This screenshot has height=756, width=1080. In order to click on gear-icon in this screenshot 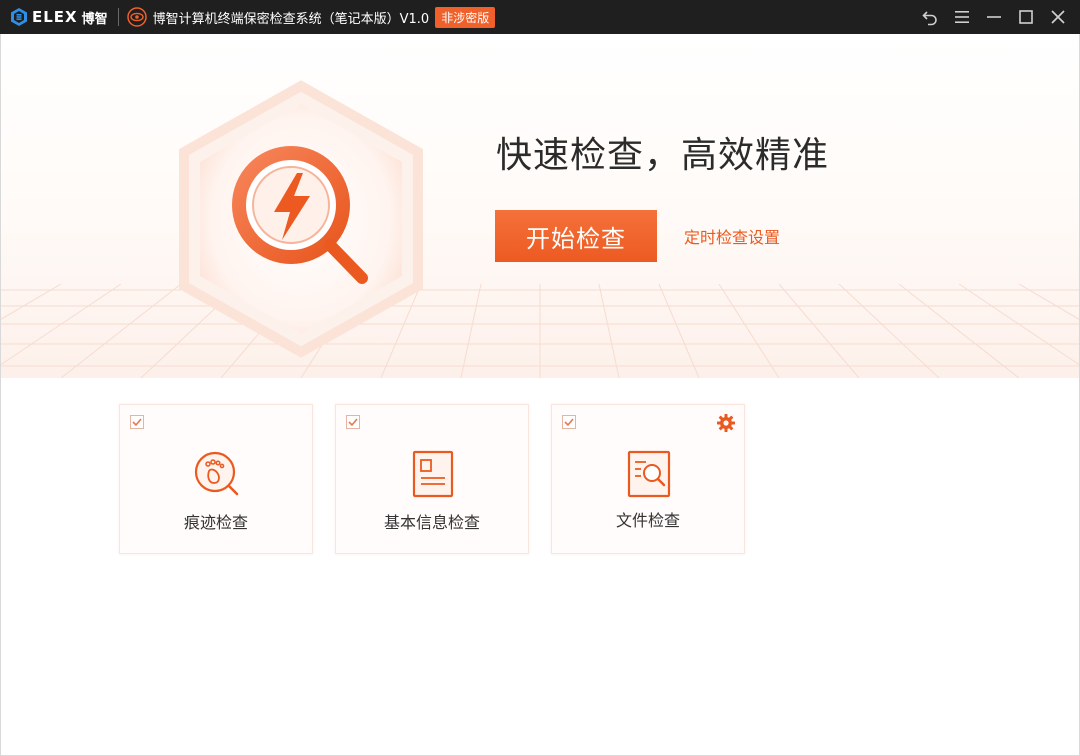, I will do `click(726, 423)`.